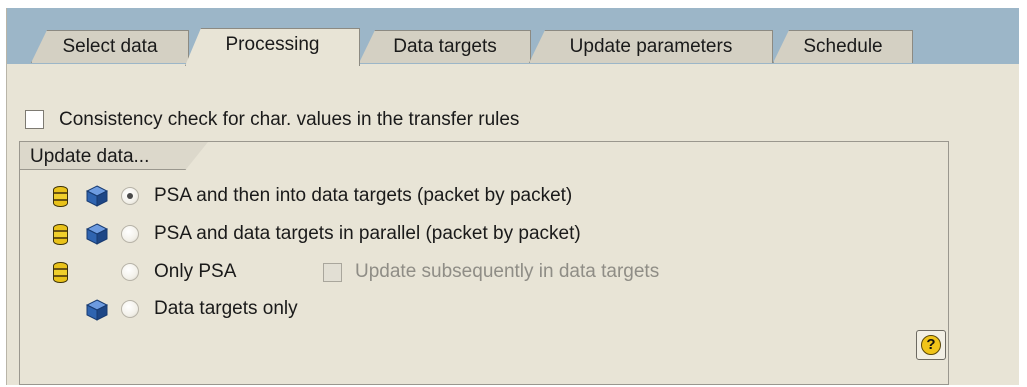 The image size is (1027, 387). What do you see at coordinates (130, 196) in the screenshot?
I see `option-psa-then-targets-radio` at bounding box center [130, 196].